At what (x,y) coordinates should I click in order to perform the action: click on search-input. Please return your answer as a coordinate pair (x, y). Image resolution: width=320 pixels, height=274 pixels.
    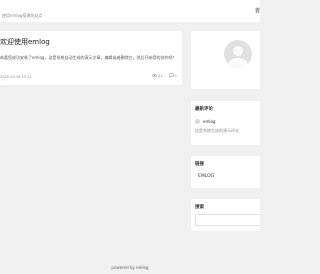
    Looking at the image, I should click on (227, 220).